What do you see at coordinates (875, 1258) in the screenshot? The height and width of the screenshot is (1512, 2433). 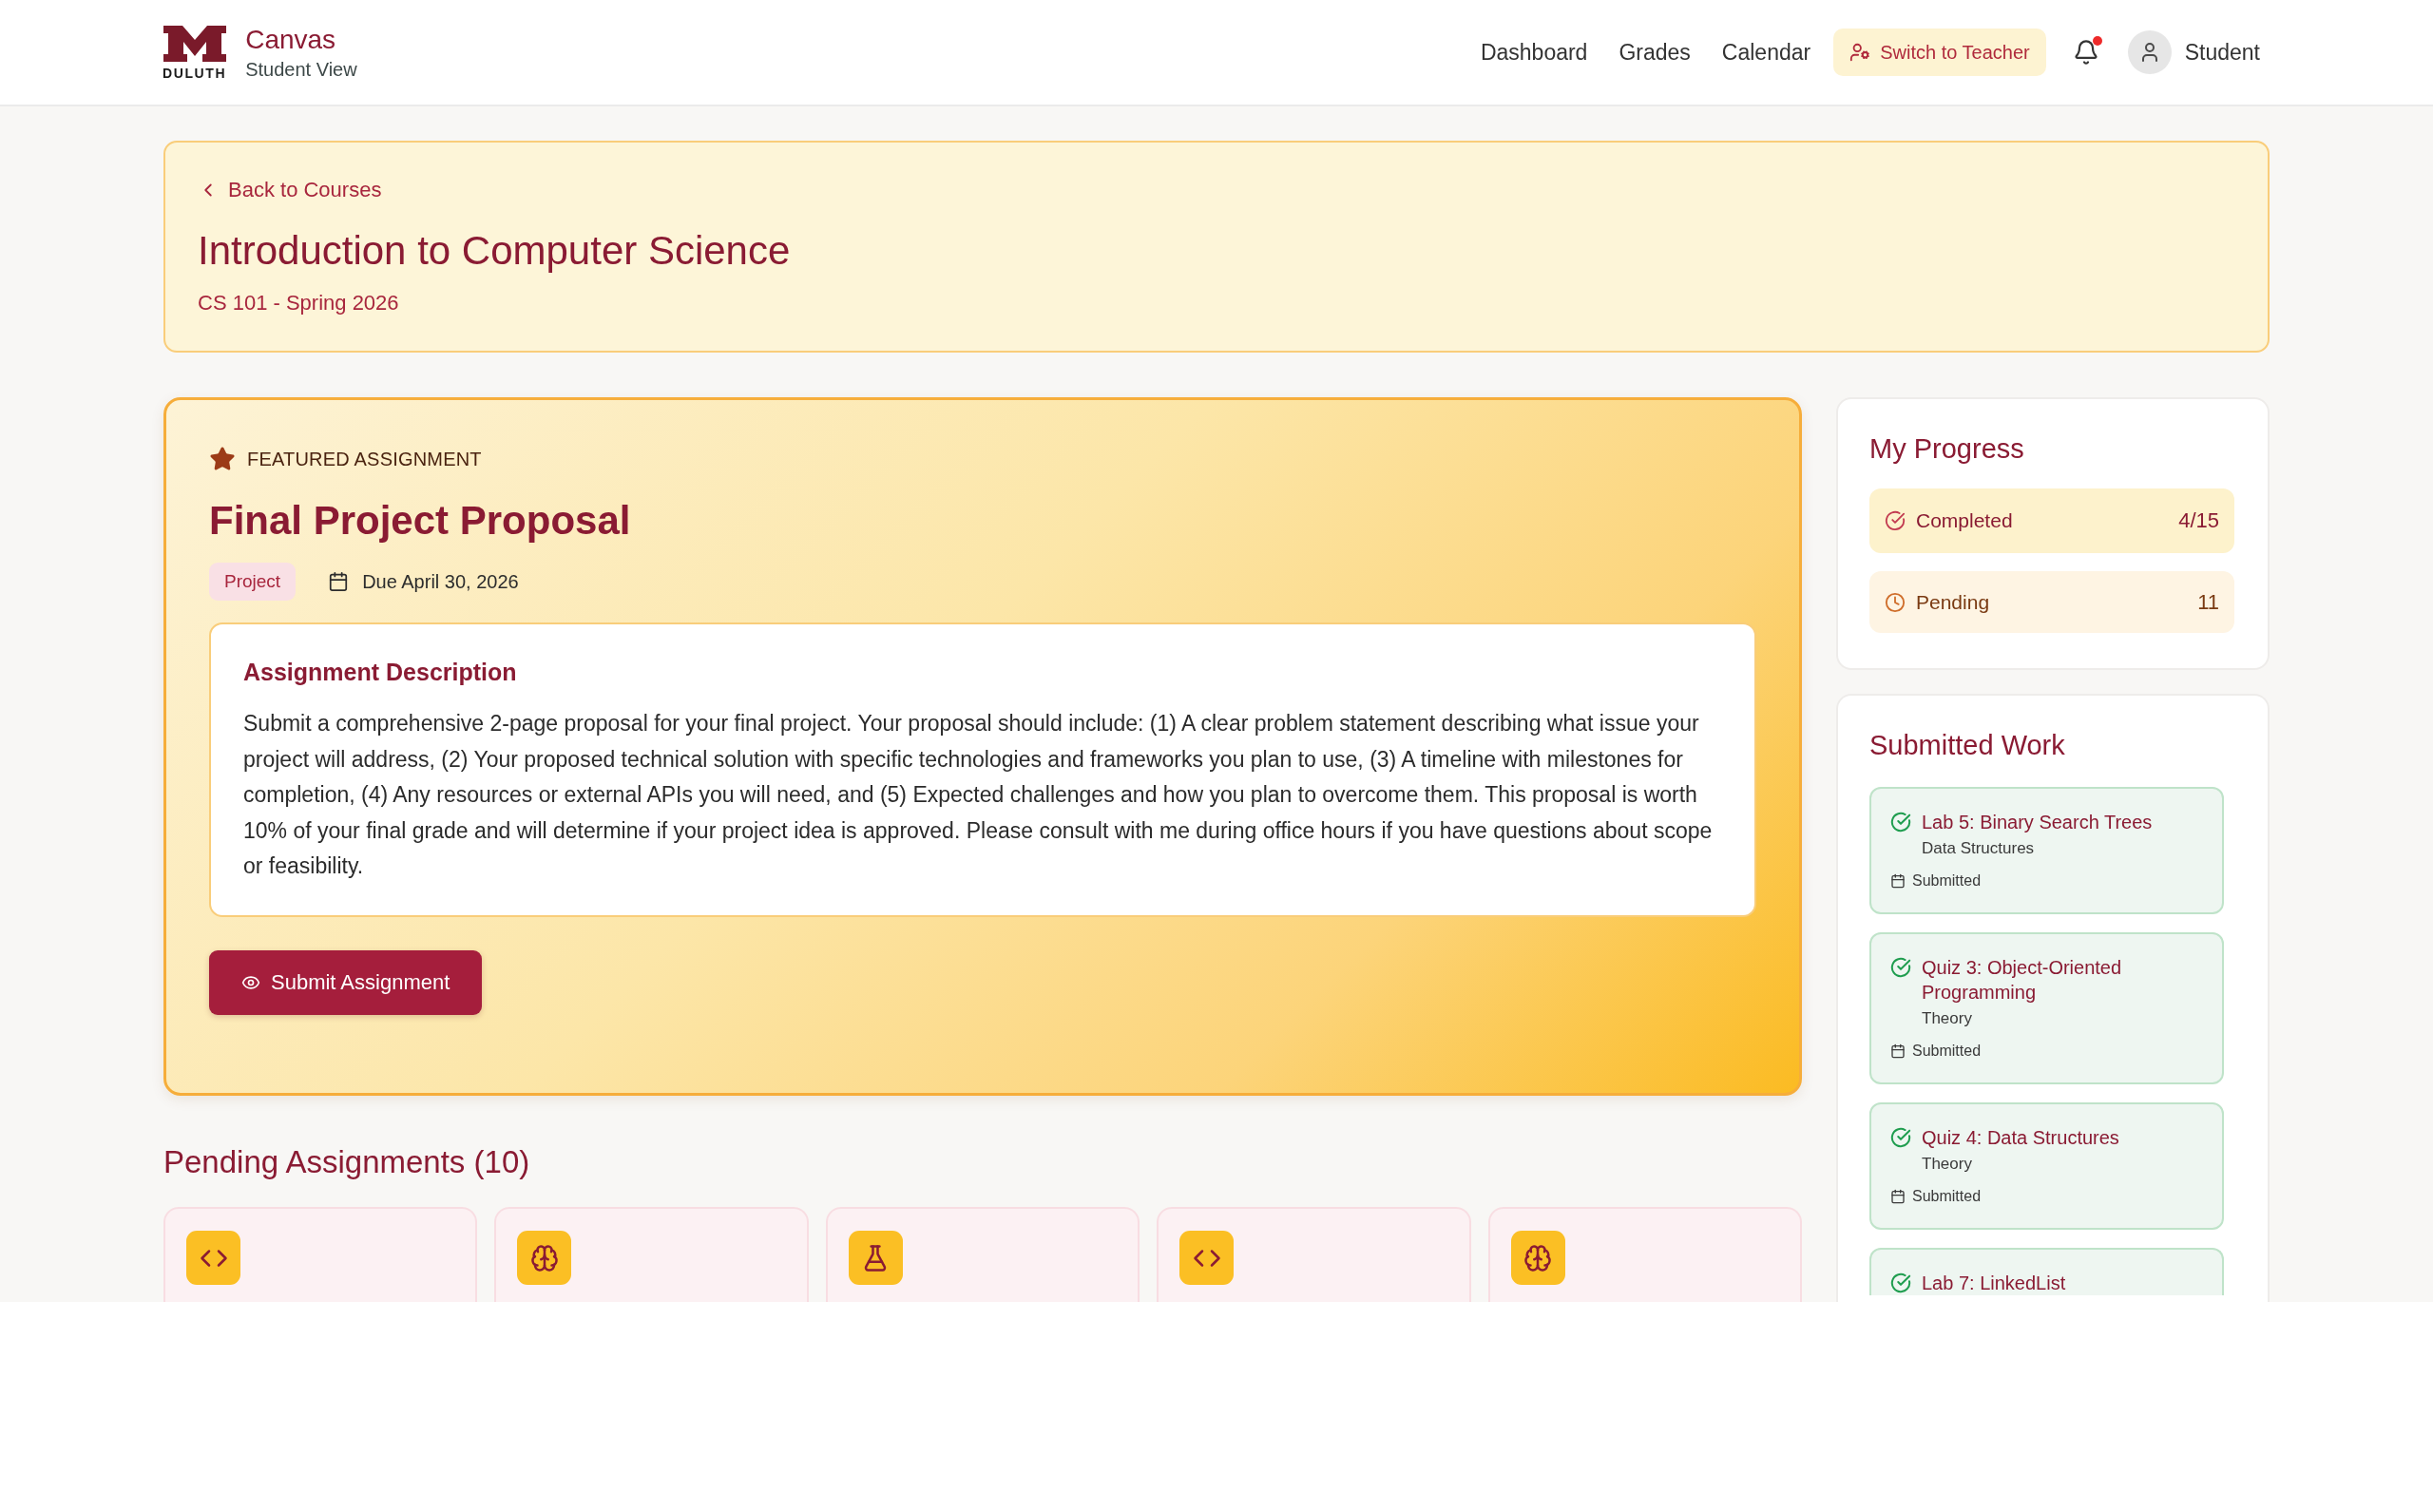 I see `flask-icon` at bounding box center [875, 1258].